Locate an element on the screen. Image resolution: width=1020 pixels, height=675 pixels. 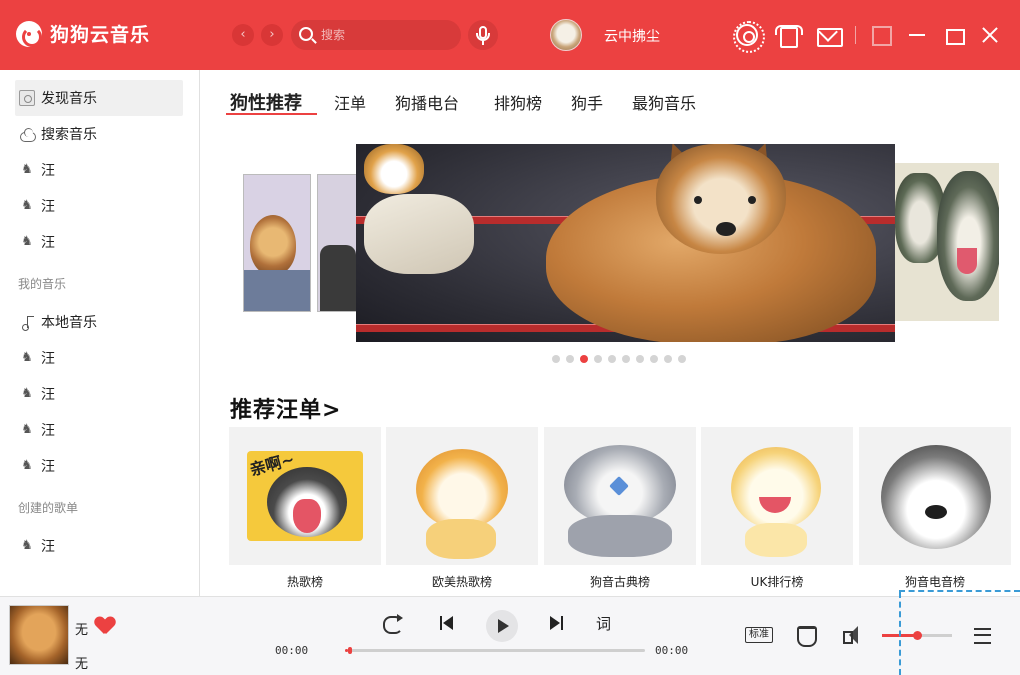
sidebar-item-wang-2: ♞ 汪 is located at coordinates (99, 206).